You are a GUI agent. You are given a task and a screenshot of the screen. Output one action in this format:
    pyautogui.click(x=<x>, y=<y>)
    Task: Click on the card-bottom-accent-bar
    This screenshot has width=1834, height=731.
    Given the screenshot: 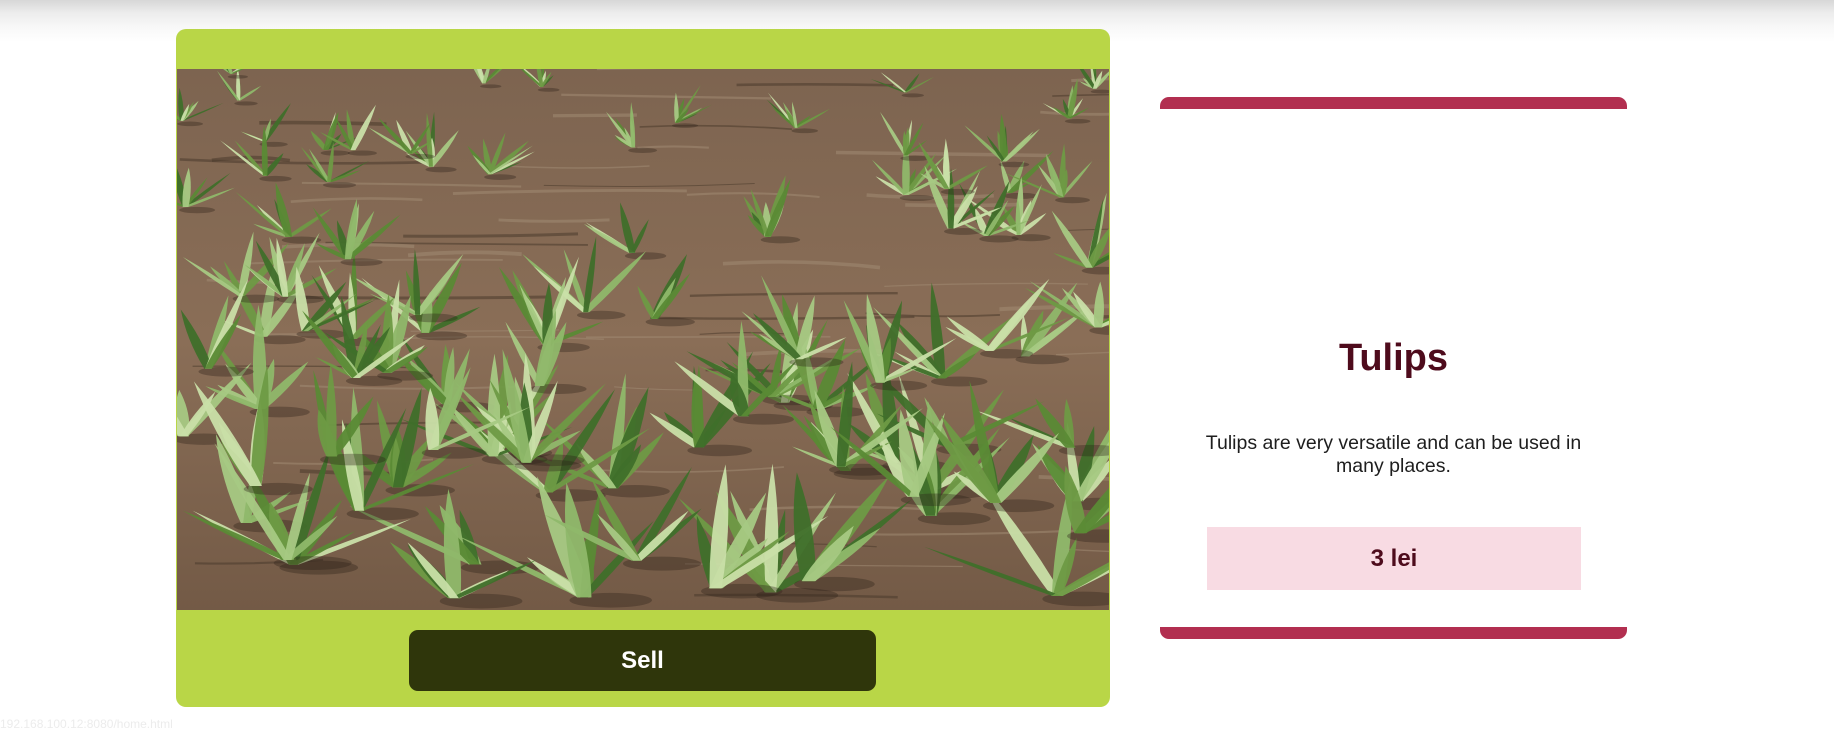 What is the action you would take?
    pyautogui.click(x=1393, y=633)
    